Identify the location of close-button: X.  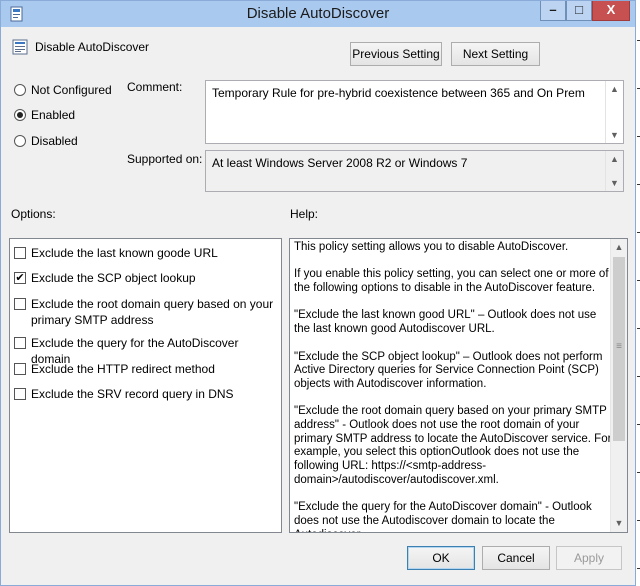
(611, 11).